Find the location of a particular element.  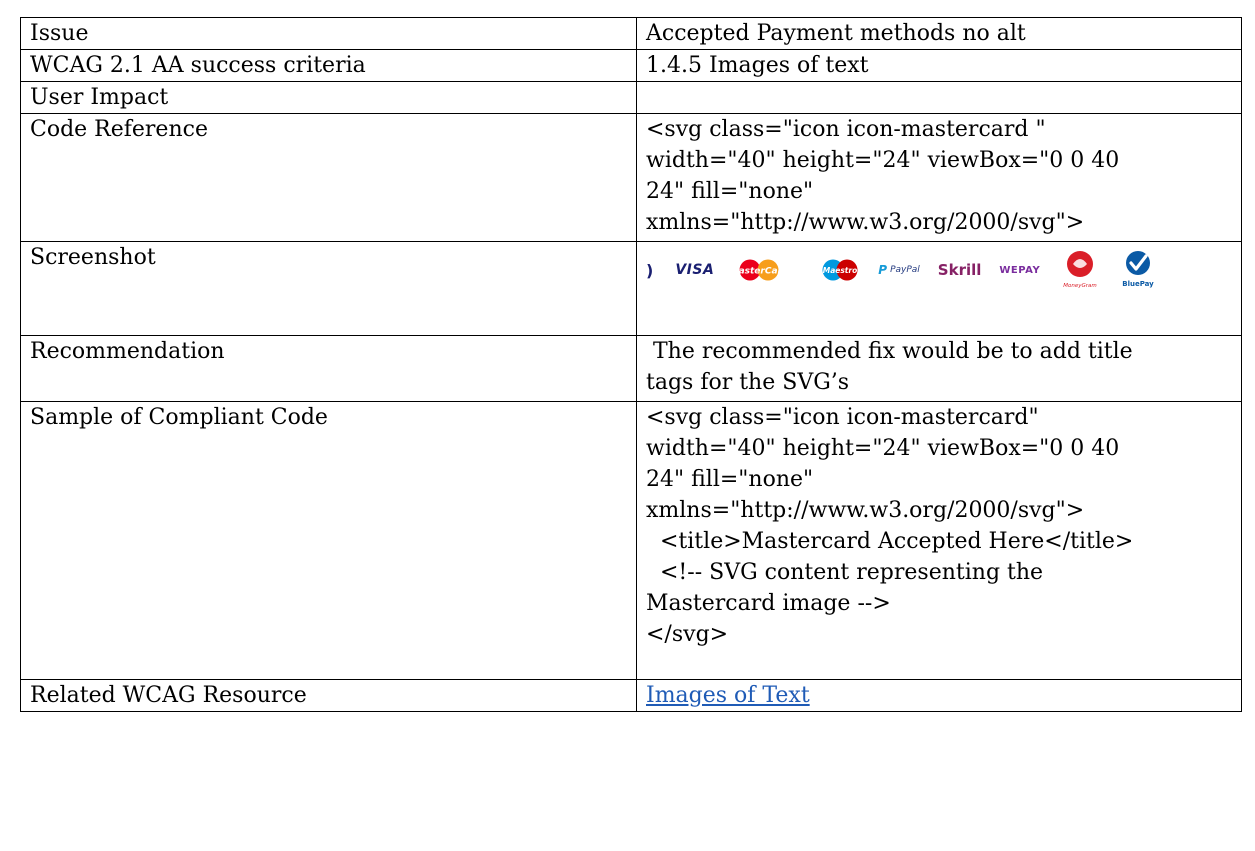

table-row-resource: Related WCAG Resource Images of Text is located at coordinates (631, 695).